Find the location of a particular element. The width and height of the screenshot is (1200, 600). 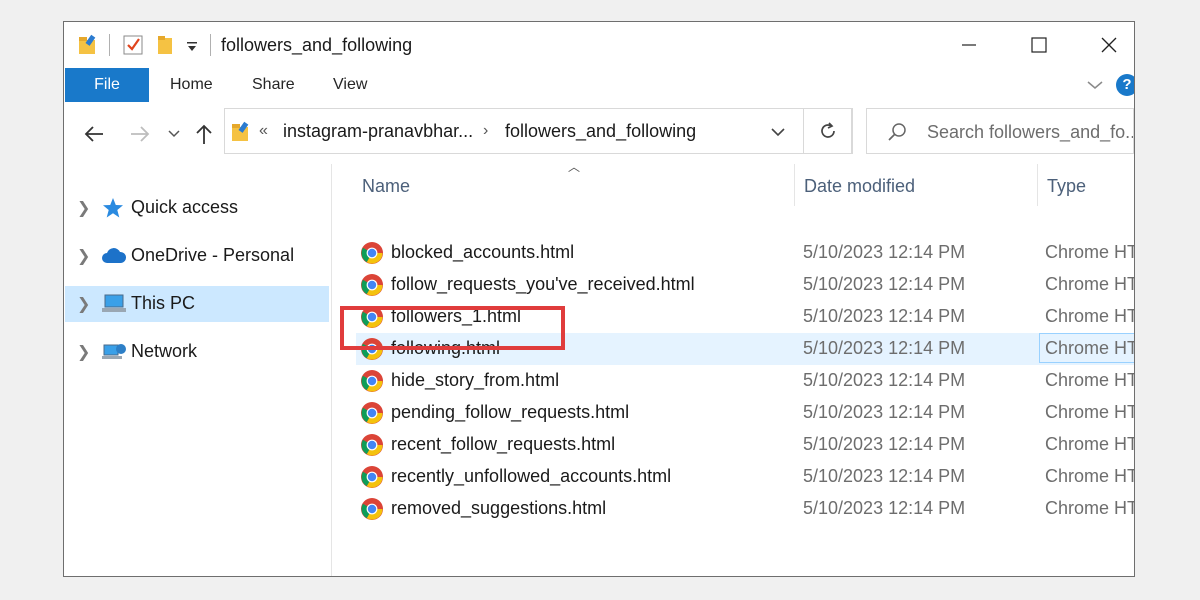

maximize-button is located at coordinates (1039, 45).